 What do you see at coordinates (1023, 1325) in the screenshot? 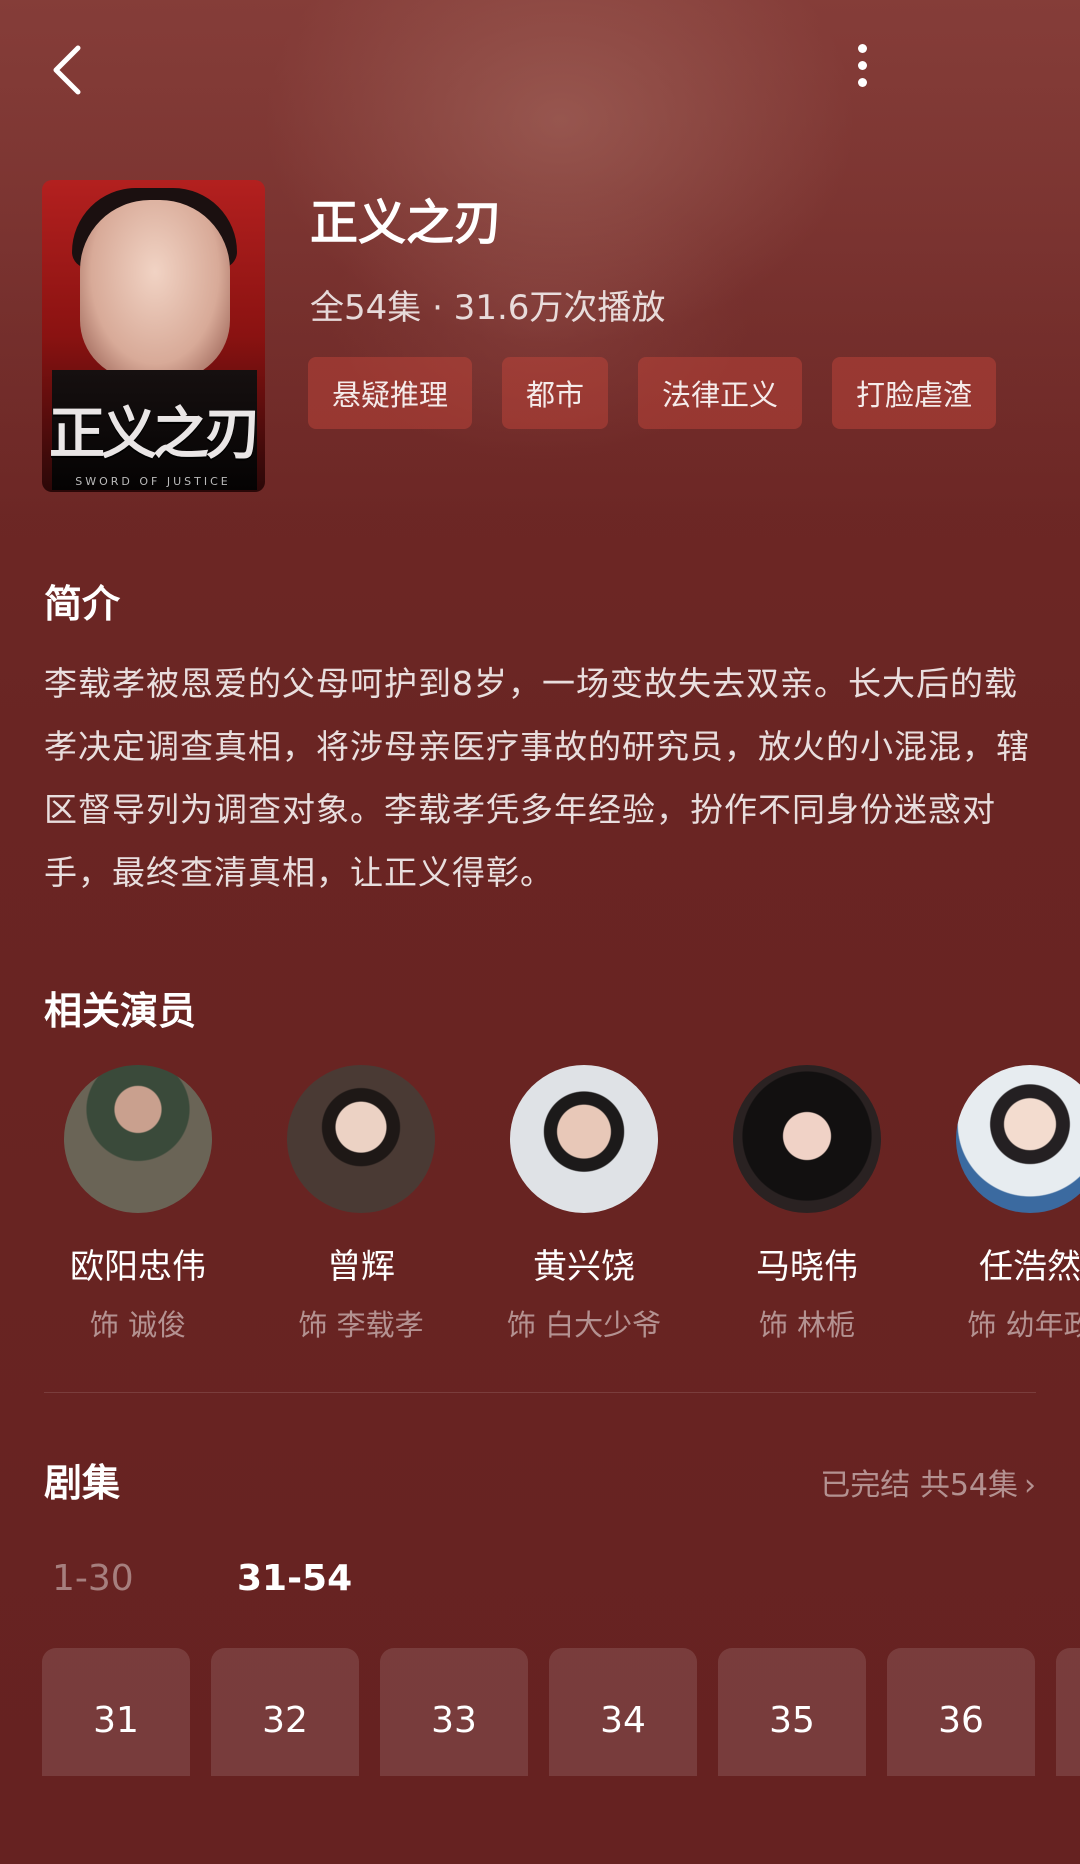
I see `actor-role: 饰 幼年政` at bounding box center [1023, 1325].